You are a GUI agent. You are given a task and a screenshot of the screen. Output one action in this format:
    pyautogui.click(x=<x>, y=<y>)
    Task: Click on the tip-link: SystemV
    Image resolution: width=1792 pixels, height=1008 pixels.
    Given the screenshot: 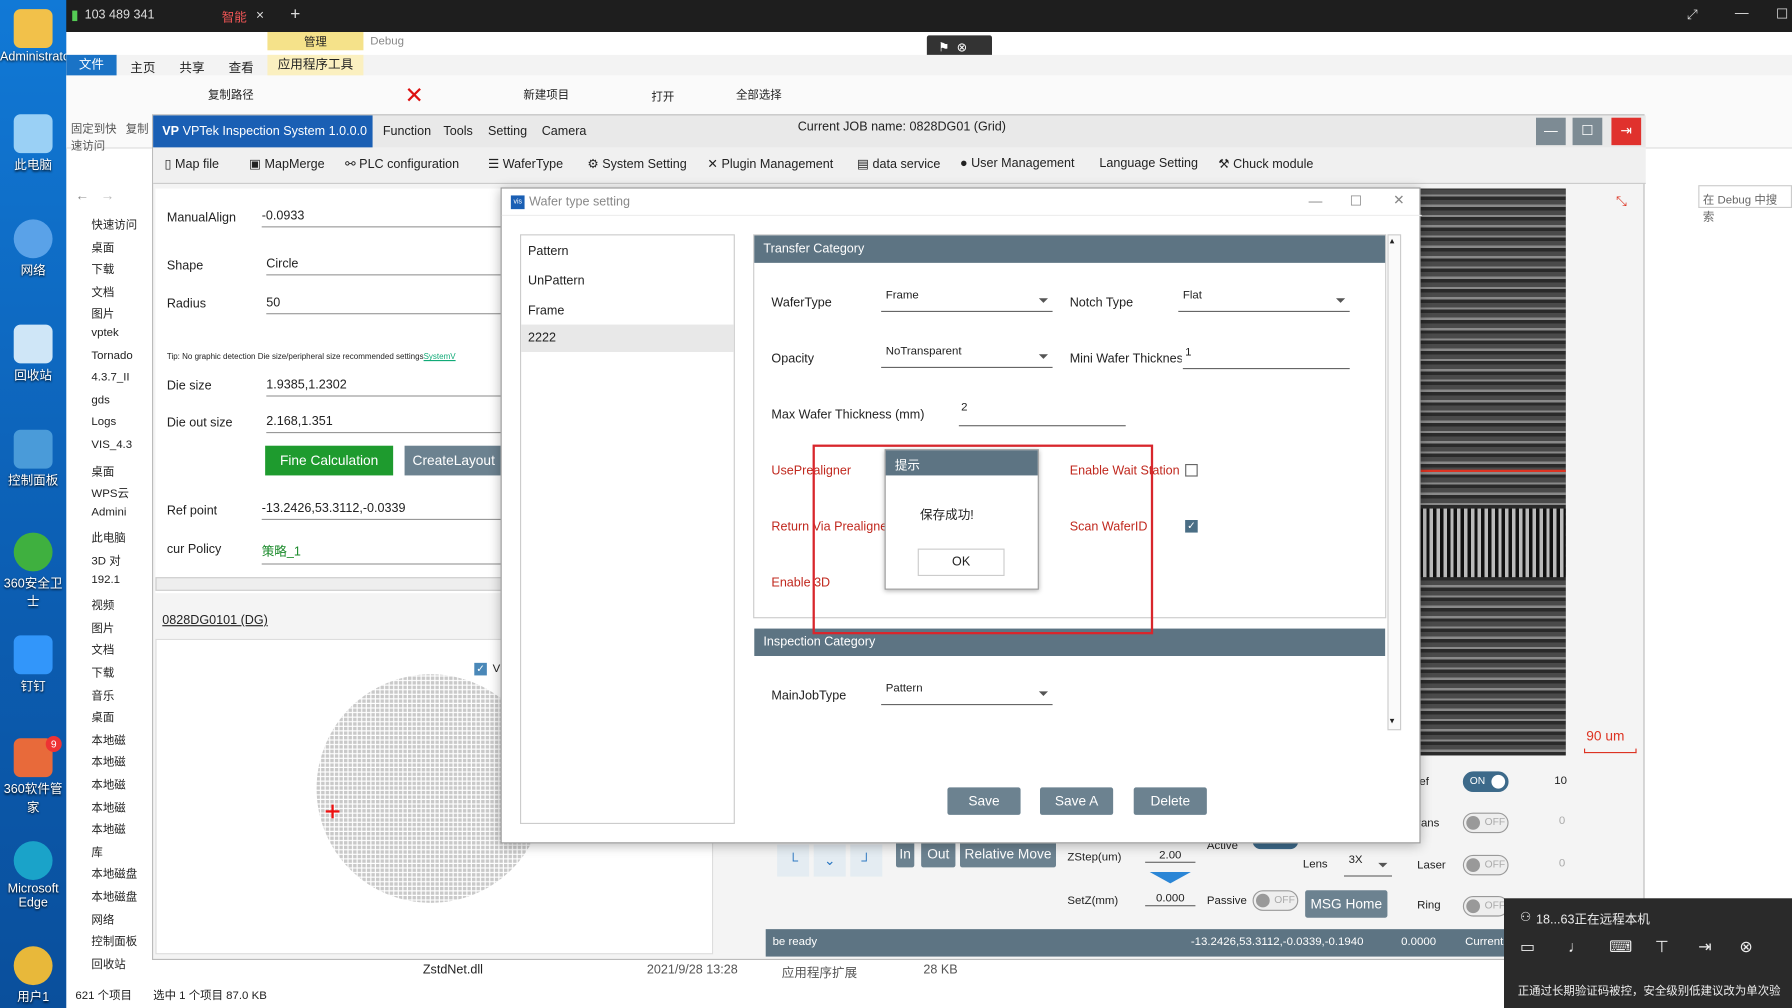 What is the action you would take?
    pyautogui.click(x=440, y=357)
    